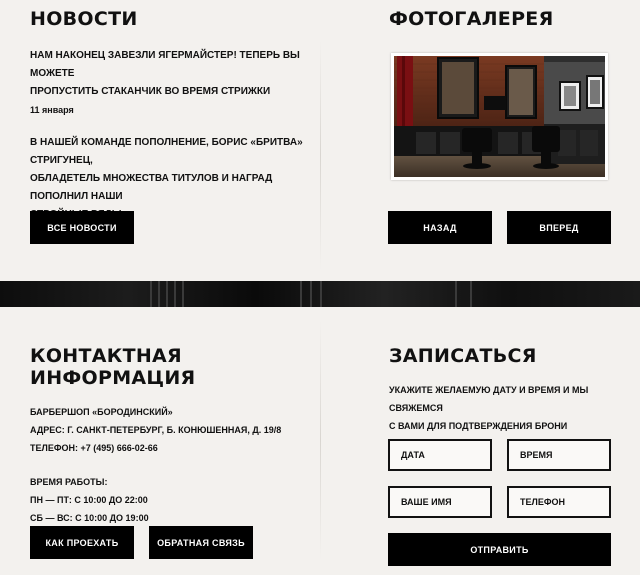 The height and width of the screenshot is (575, 640). Describe the element at coordinates (440, 455) in the screenshot. I see `date-field: ДАТА` at that location.